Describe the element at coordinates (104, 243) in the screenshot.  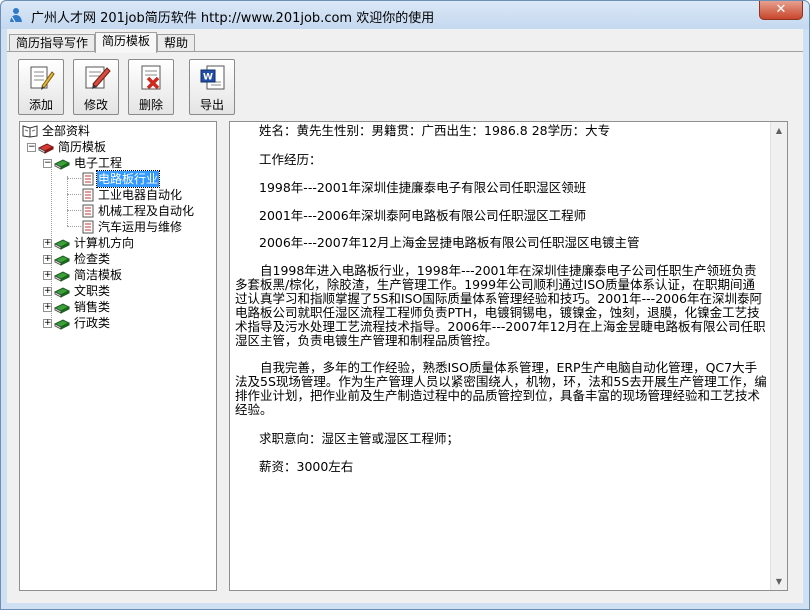
I see `tree-label: 计算机方向` at that location.